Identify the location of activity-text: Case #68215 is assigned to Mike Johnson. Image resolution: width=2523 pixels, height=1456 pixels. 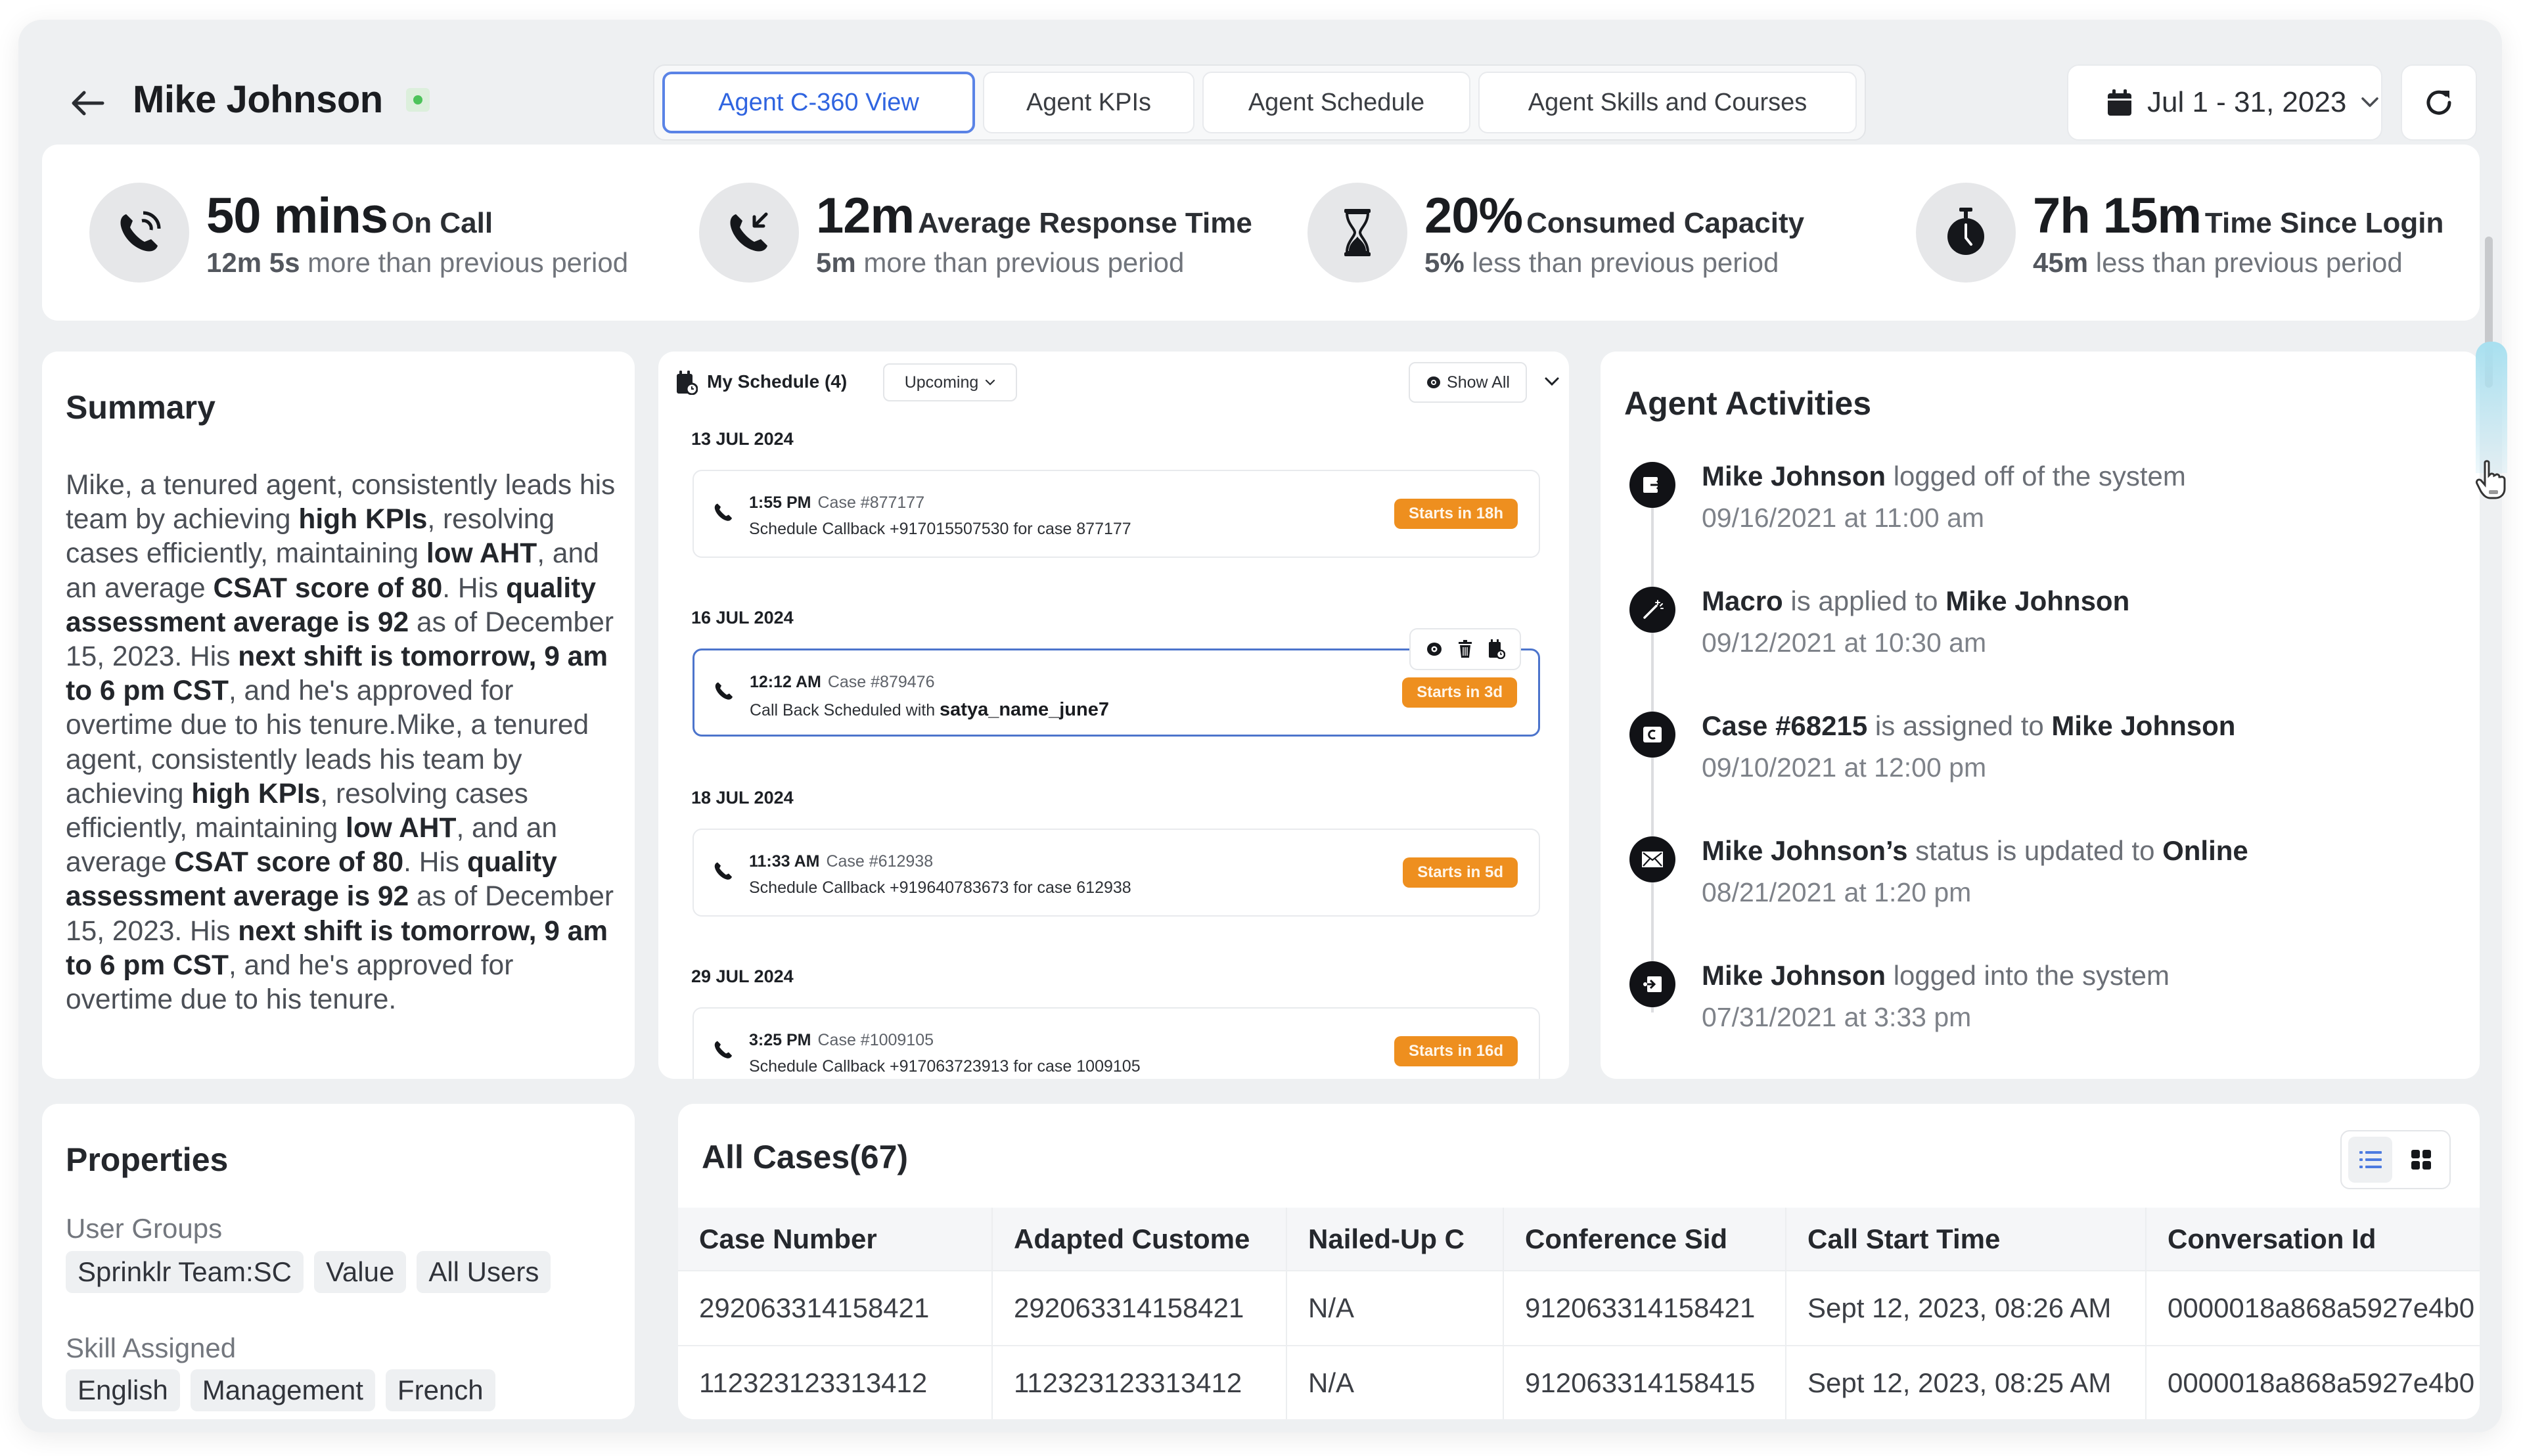
(1968, 726).